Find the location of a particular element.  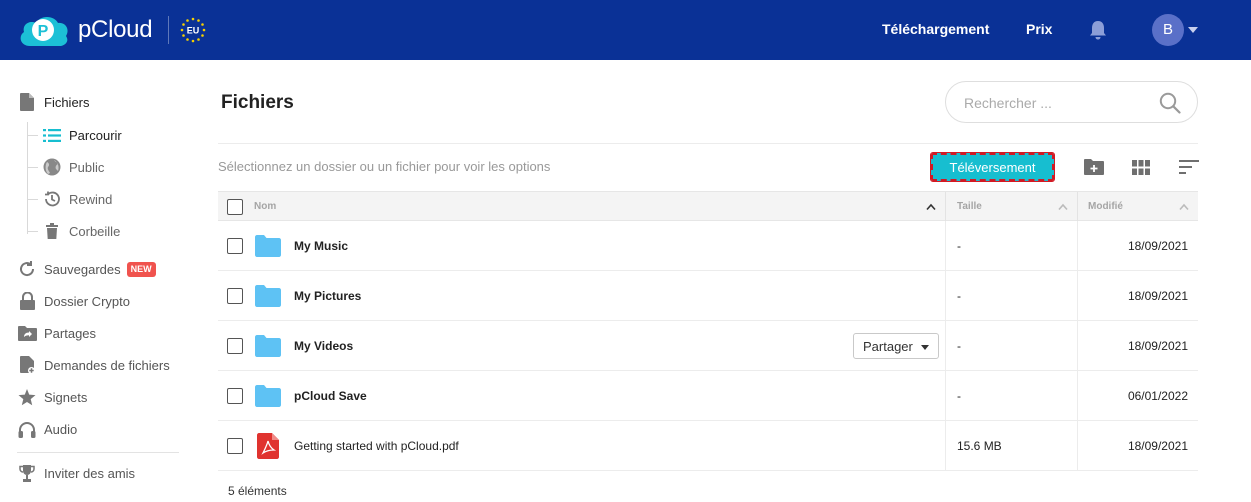

sidebar-item-rewind: Rewind is located at coordinates (77, 199).